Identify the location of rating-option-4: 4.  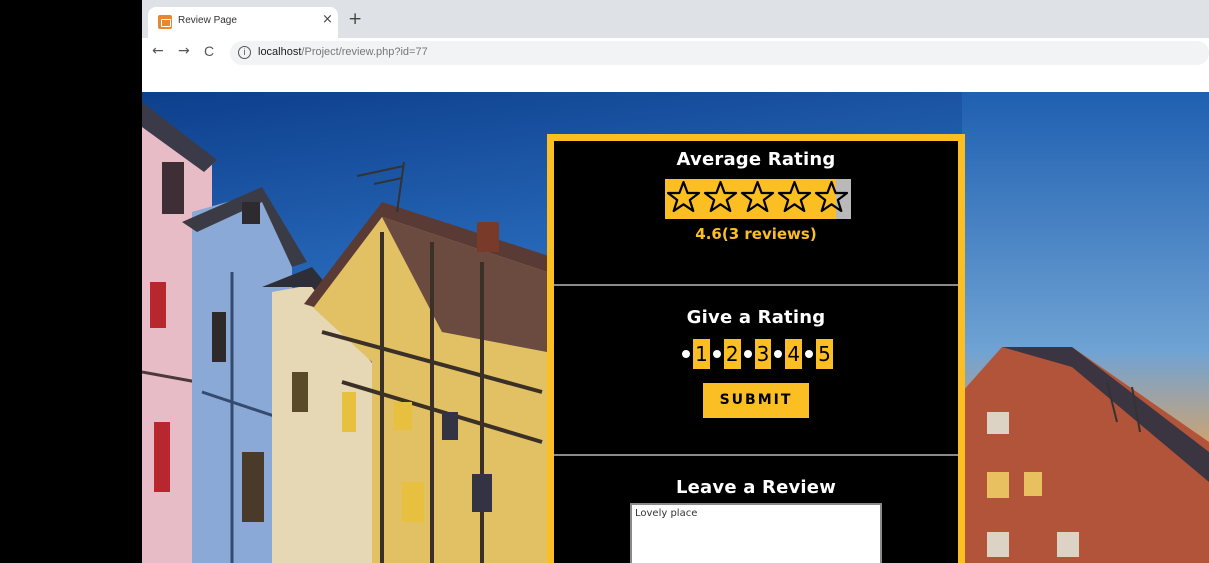
(794, 354).